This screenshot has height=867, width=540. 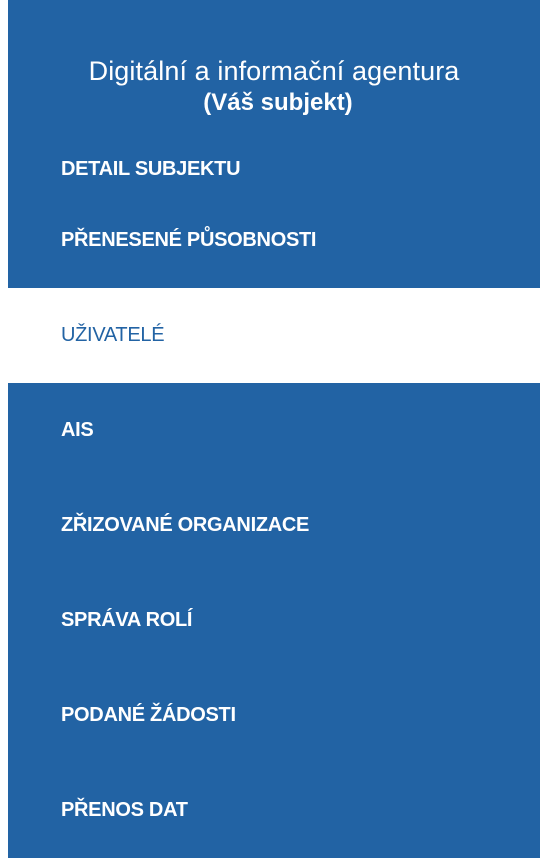 What do you see at coordinates (127, 620) in the screenshot?
I see `sidebar-item-label: SPRÁVA ROLÍ` at bounding box center [127, 620].